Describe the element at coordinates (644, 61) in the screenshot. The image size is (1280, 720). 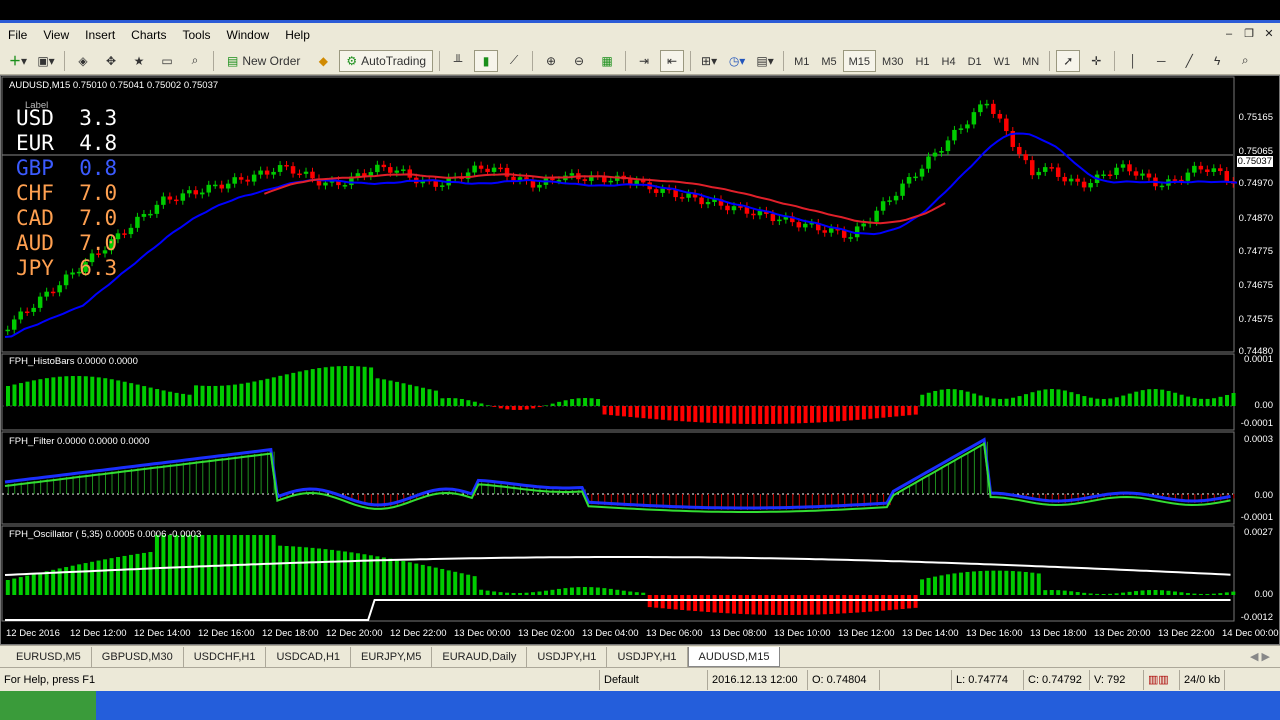
I see `autoscroll-icon: ⇥` at that location.